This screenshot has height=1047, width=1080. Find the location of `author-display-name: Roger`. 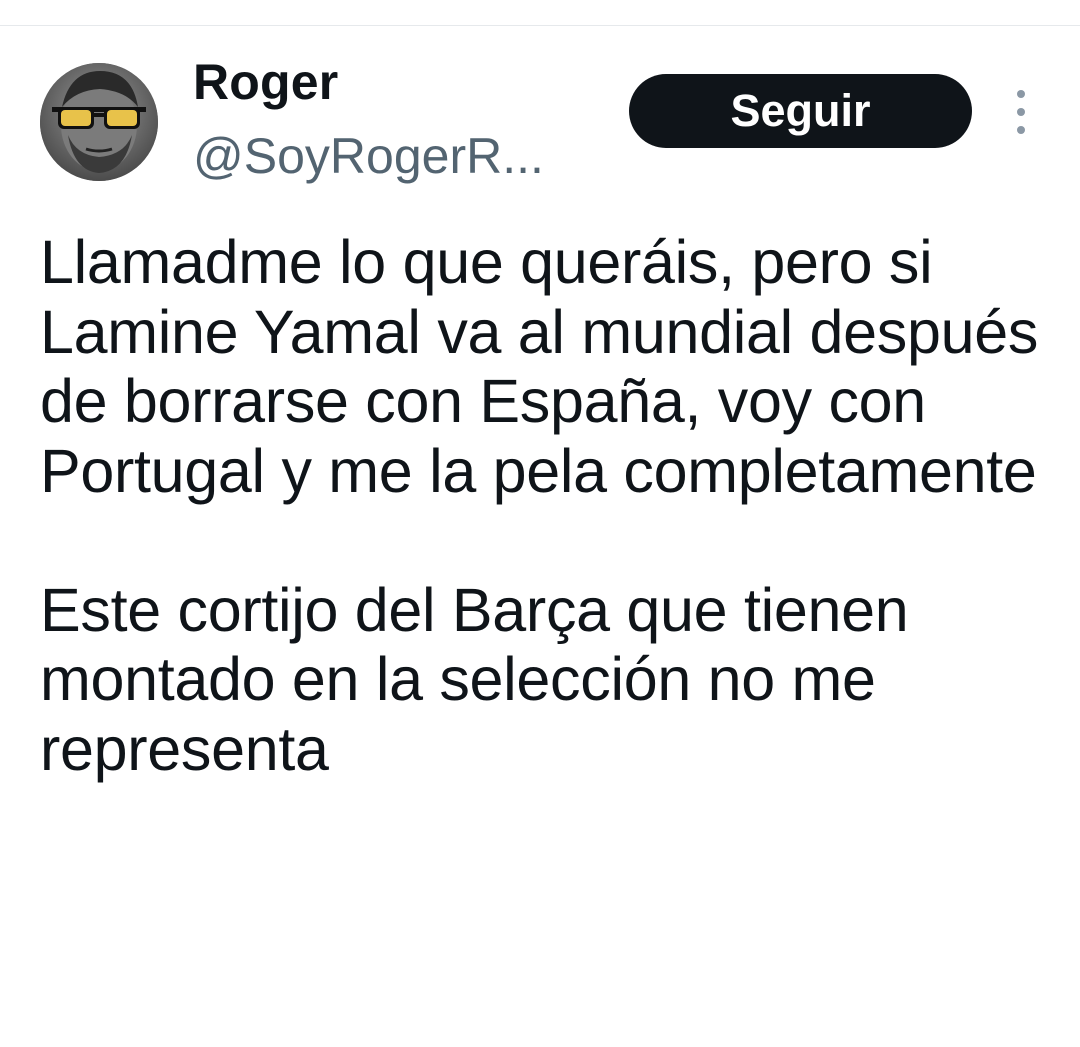

author-display-name: Roger is located at coordinates (265, 82).